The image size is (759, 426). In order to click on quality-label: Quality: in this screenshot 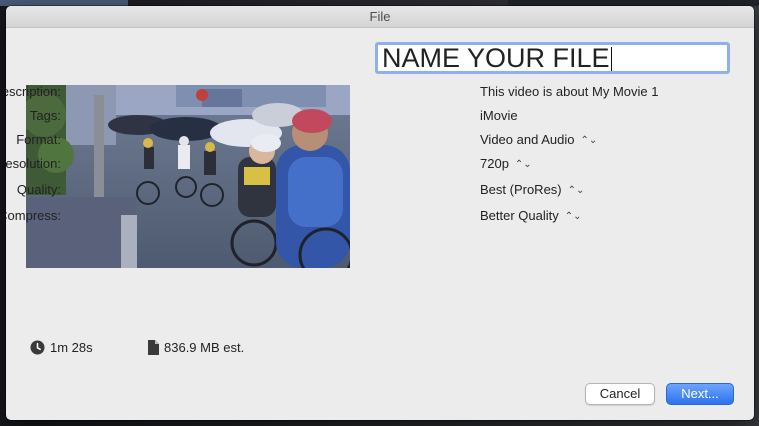, I will do `click(38, 189)`.